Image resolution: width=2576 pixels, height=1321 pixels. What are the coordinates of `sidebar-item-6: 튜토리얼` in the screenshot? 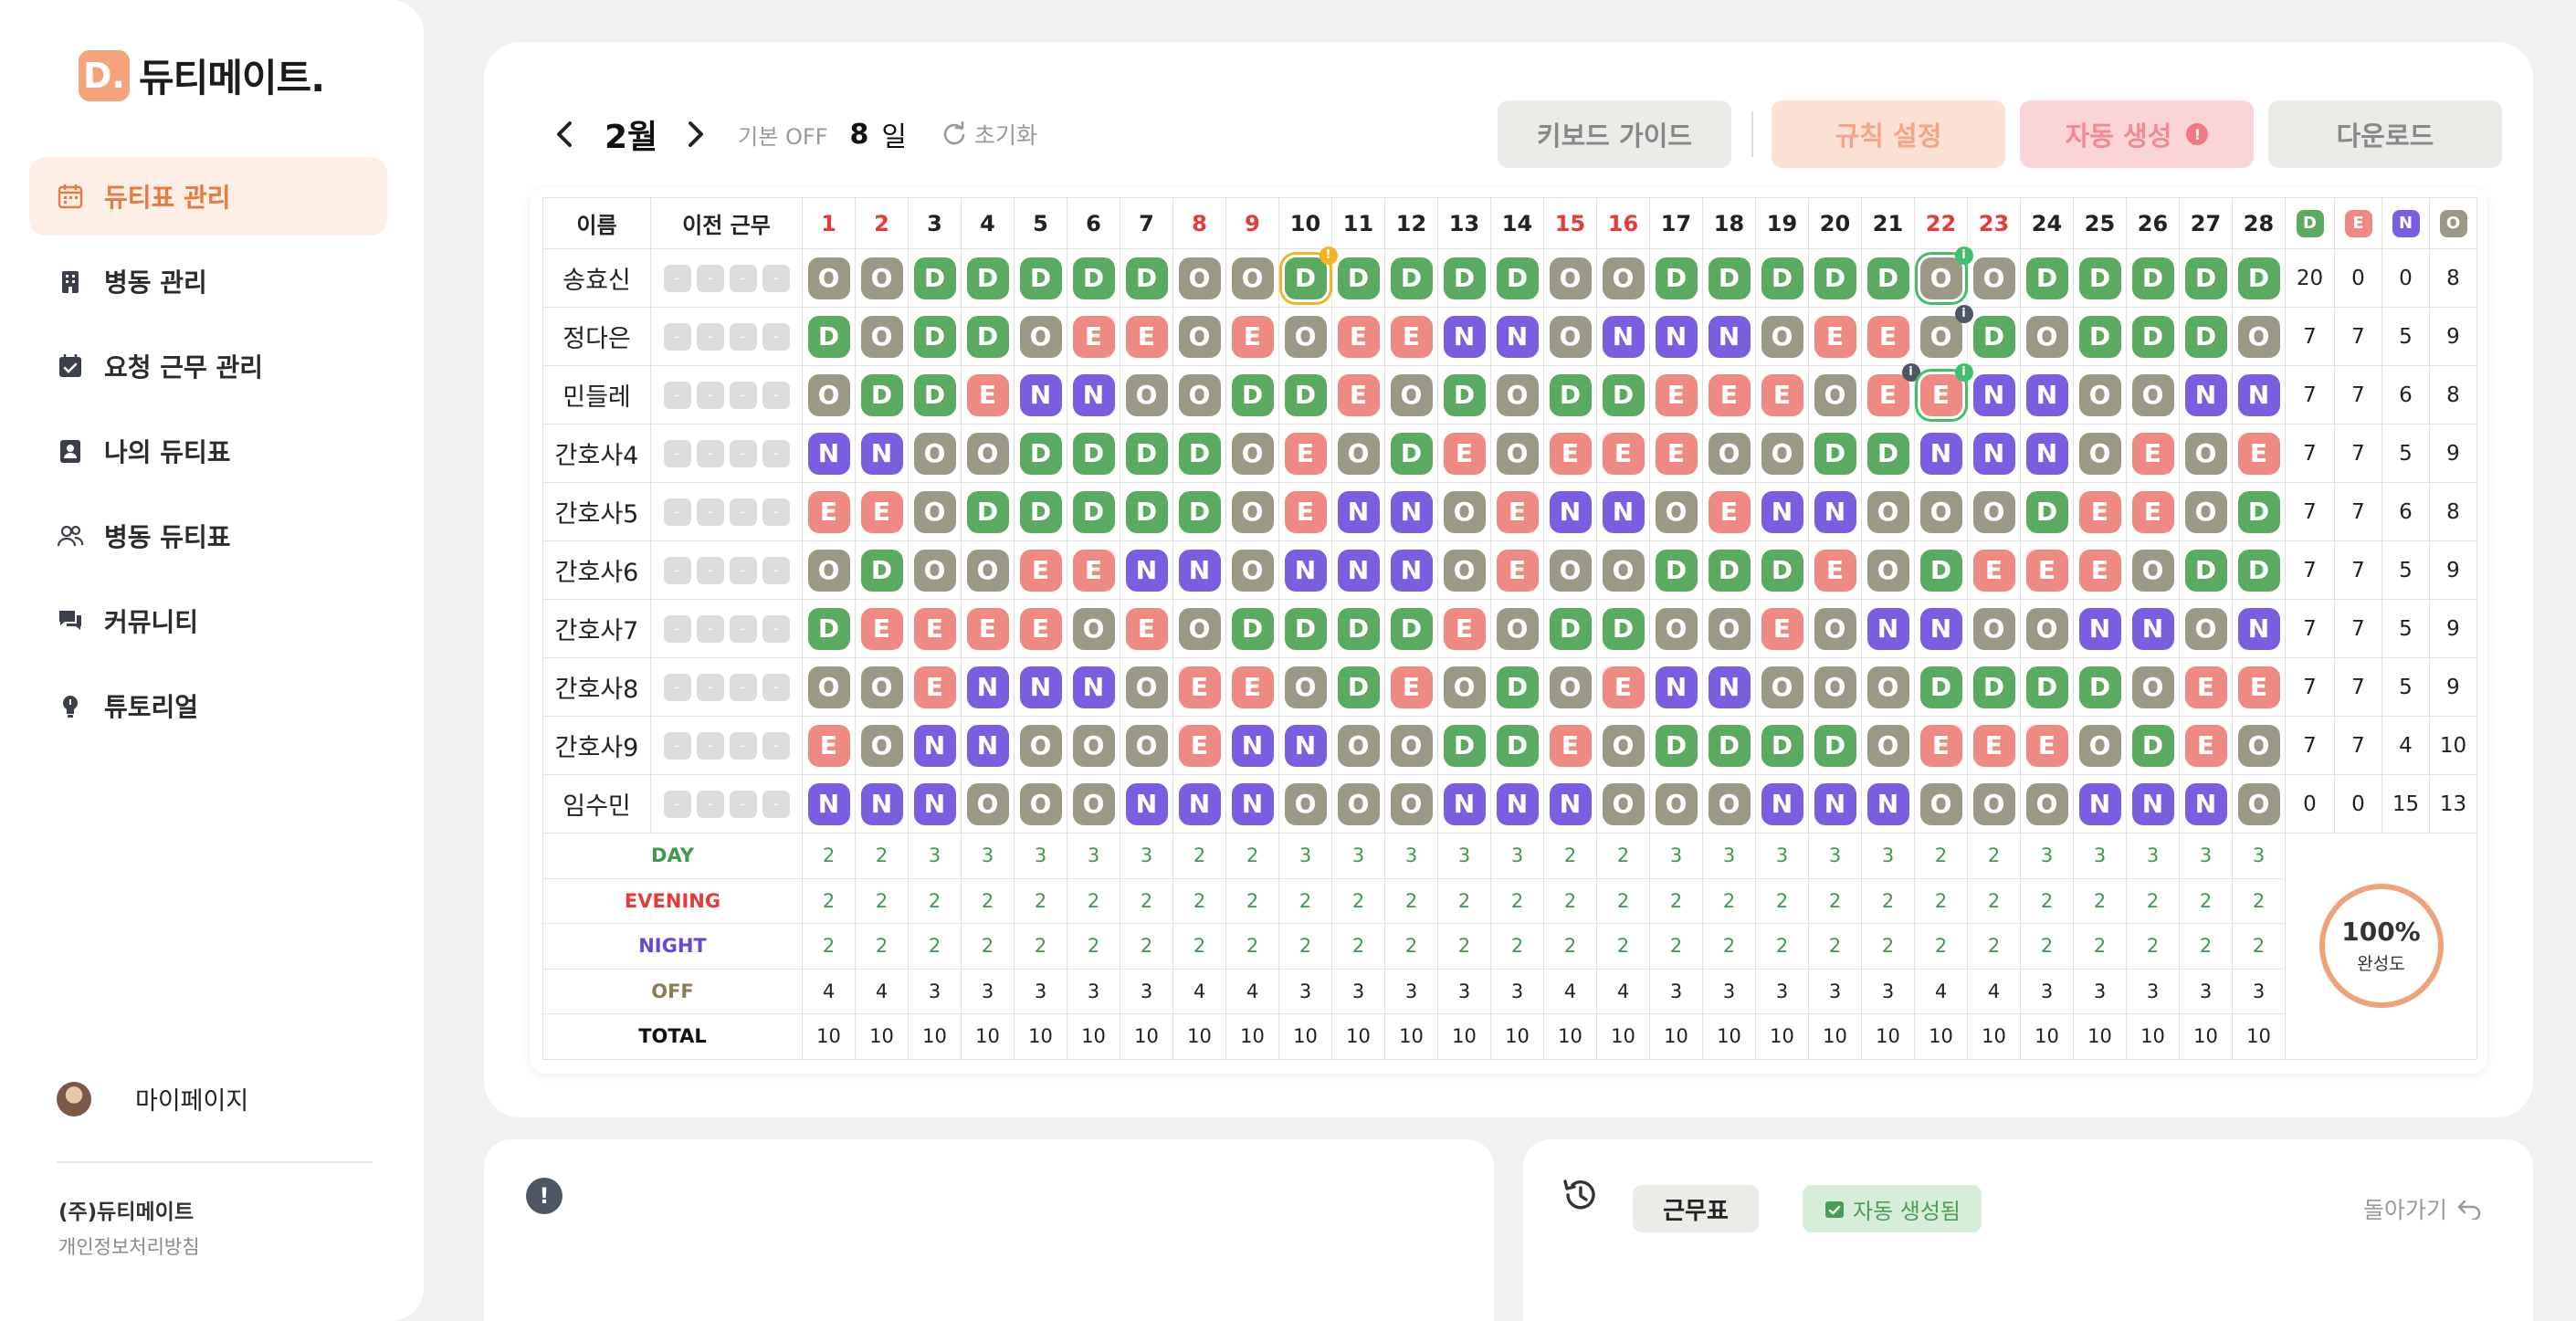 It's located at (208, 706).